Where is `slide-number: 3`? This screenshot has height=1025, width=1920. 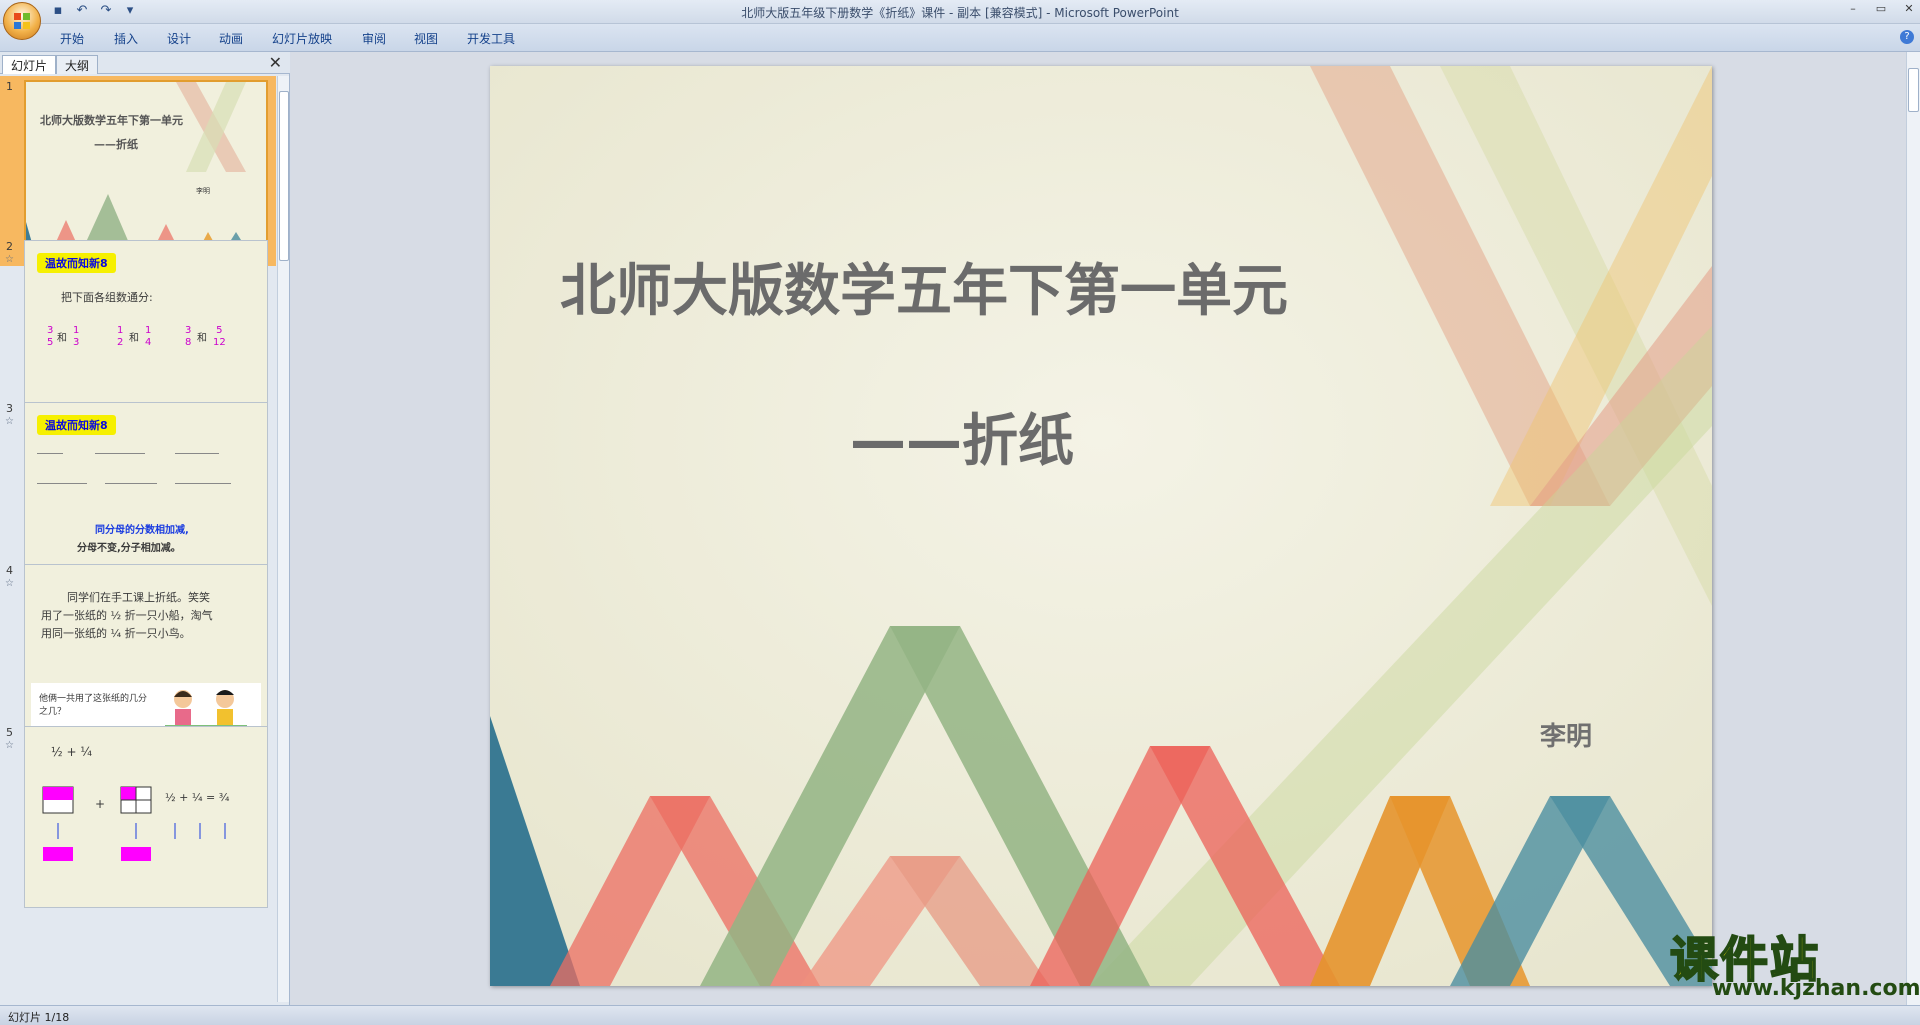 slide-number: 3 is located at coordinates (9, 408).